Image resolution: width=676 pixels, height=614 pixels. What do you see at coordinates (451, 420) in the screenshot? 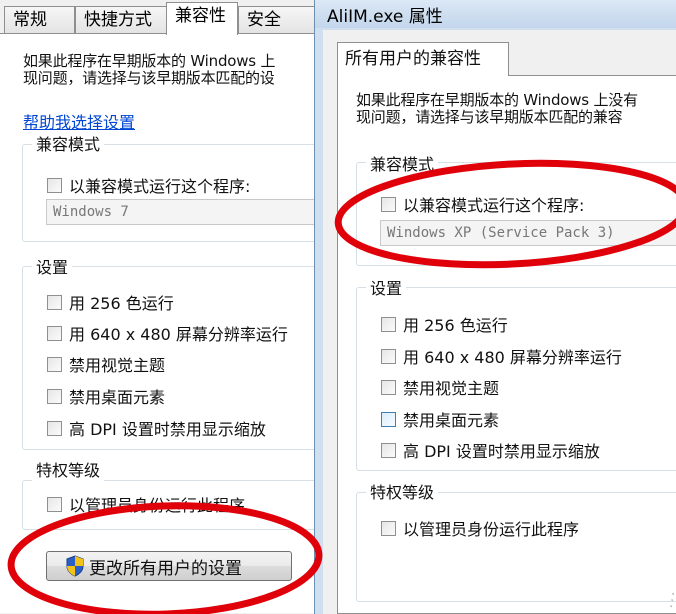
I see `right-desktop-composition-label: 禁用桌面元素` at bounding box center [451, 420].